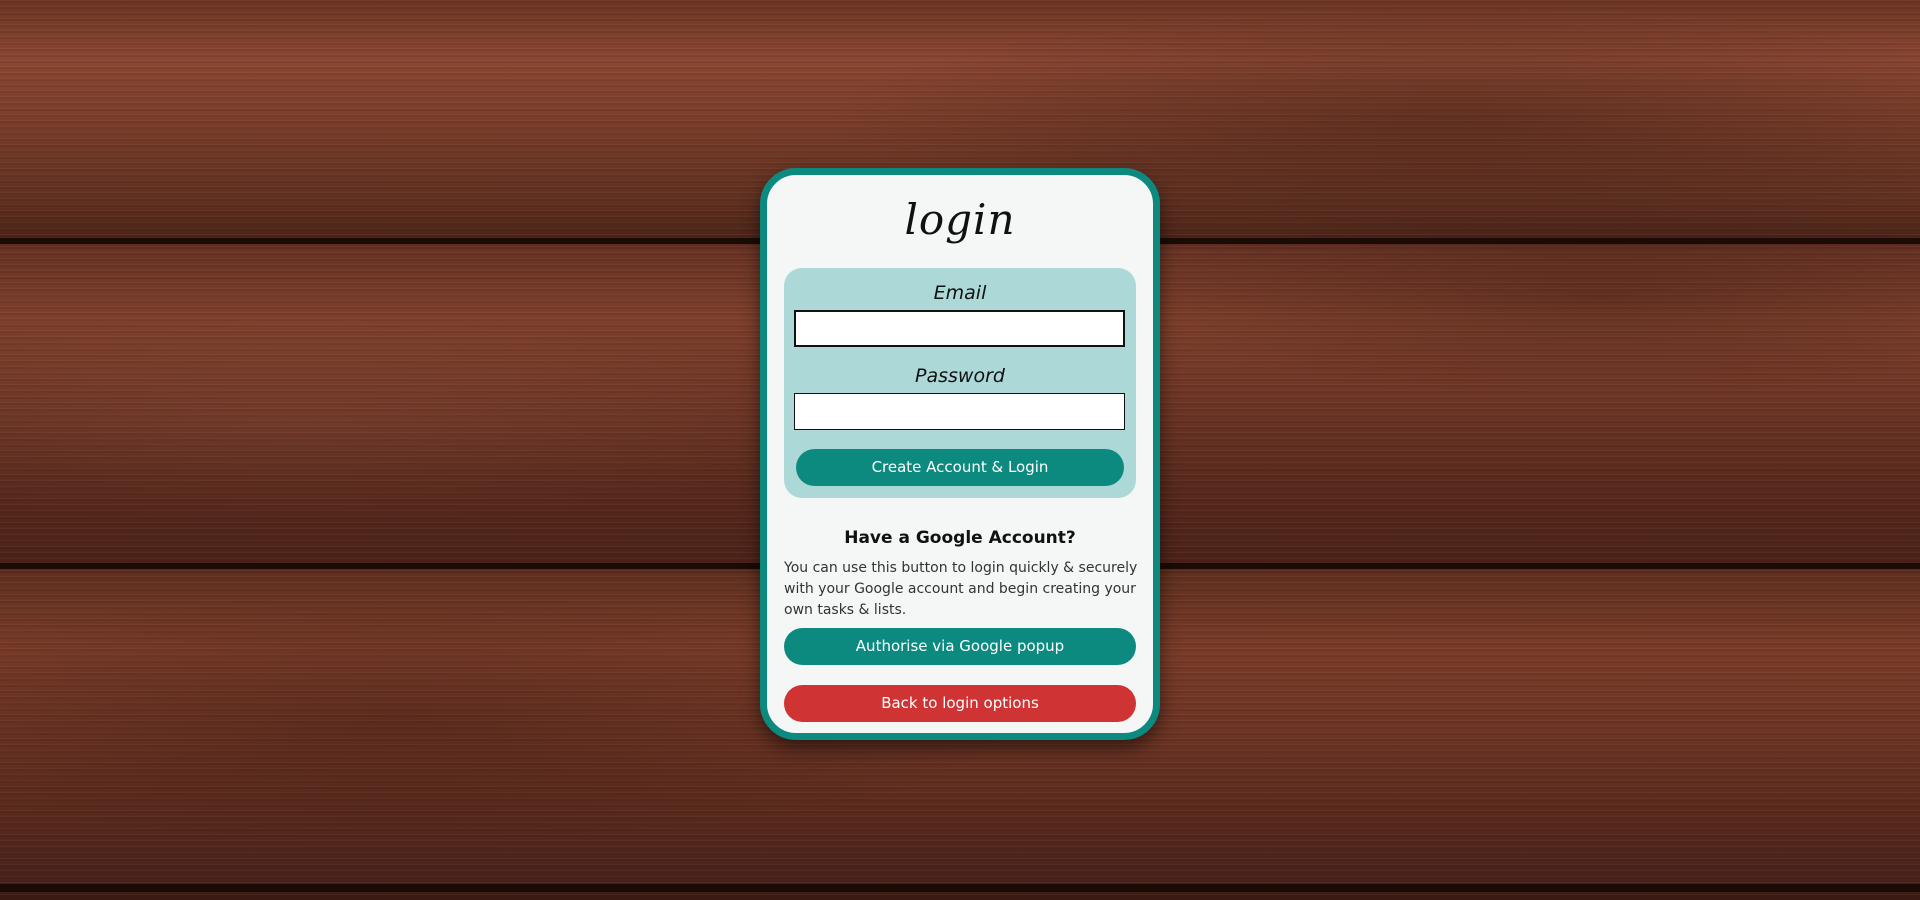 This screenshot has height=900, width=1920. Describe the element at coordinates (959, 411) in the screenshot. I see `password-field` at that location.